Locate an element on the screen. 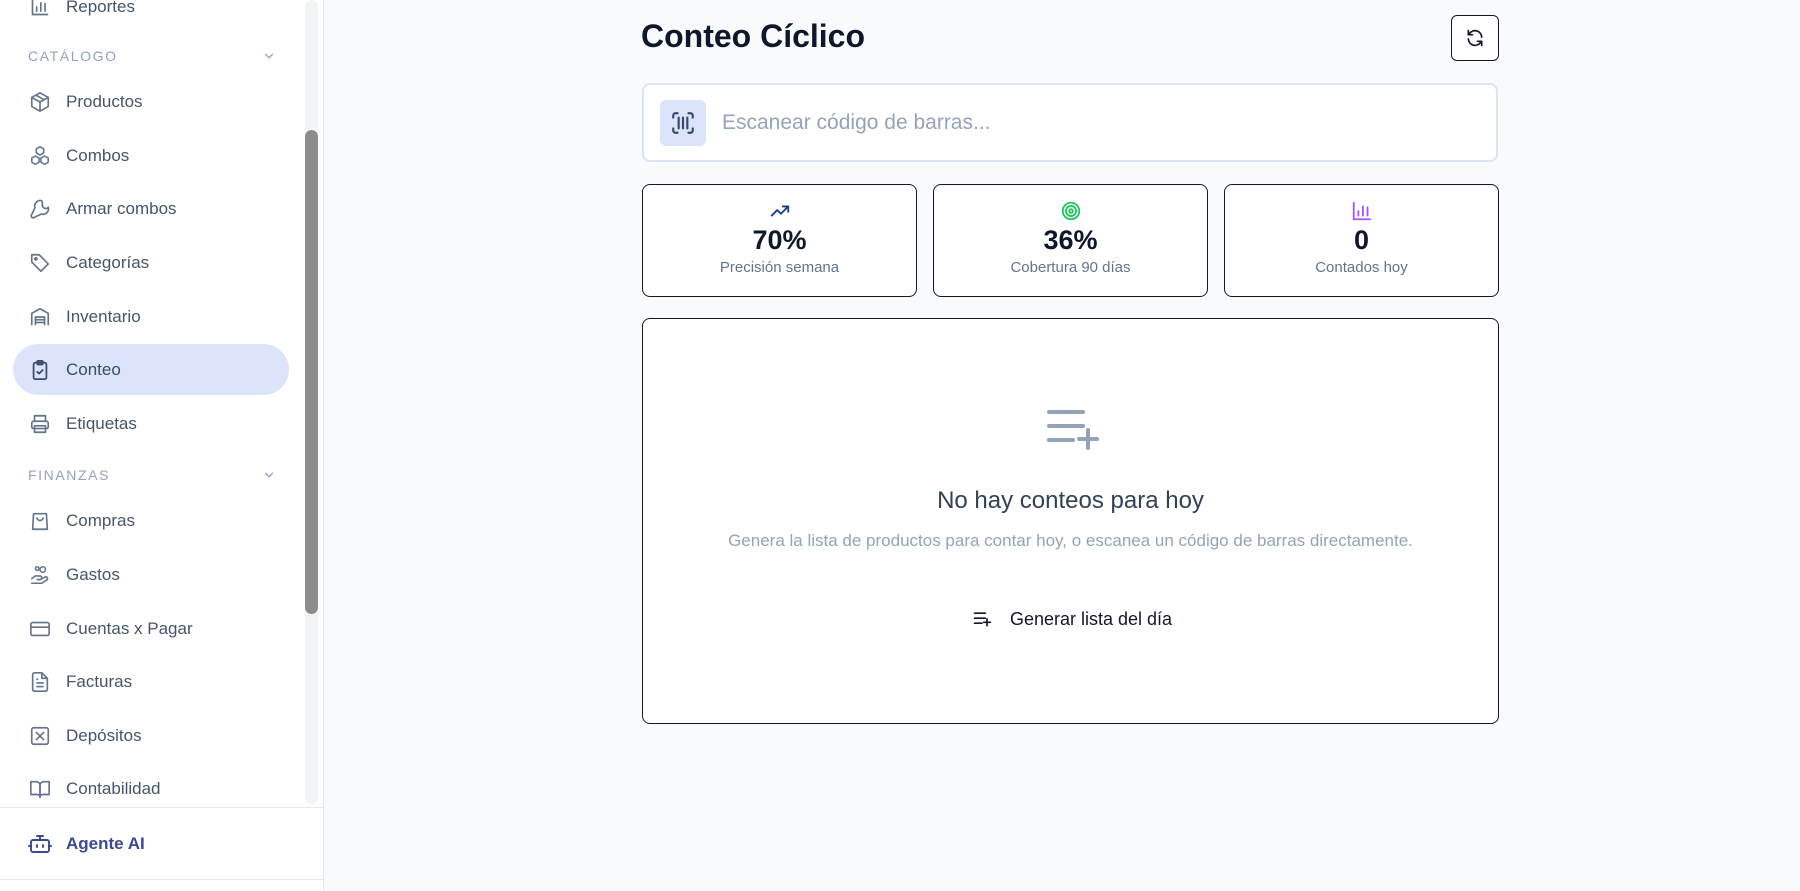 The image size is (1800, 891). stat-card-contados: 0 Contados hoy is located at coordinates (1361, 240).